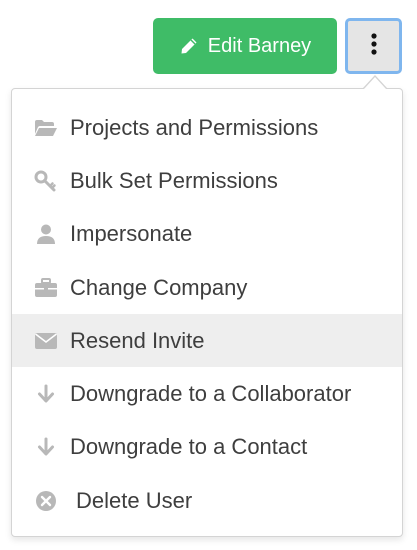 The height and width of the screenshot is (550, 417). What do you see at coordinates (46, 341) in the screenshot?
I see `envelope-icon` at bounding box center [46, 341].